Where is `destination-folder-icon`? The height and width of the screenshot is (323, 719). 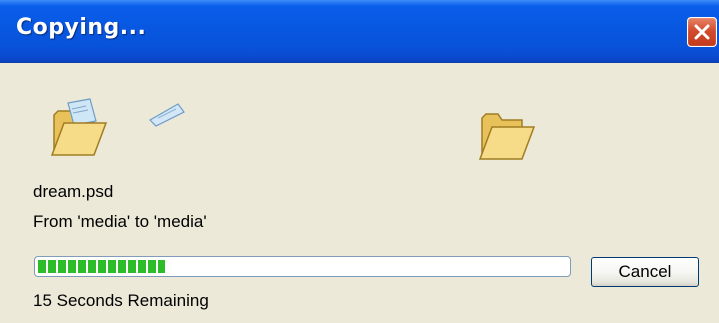
destination-folder-icon is located at coordinates (507, 136).